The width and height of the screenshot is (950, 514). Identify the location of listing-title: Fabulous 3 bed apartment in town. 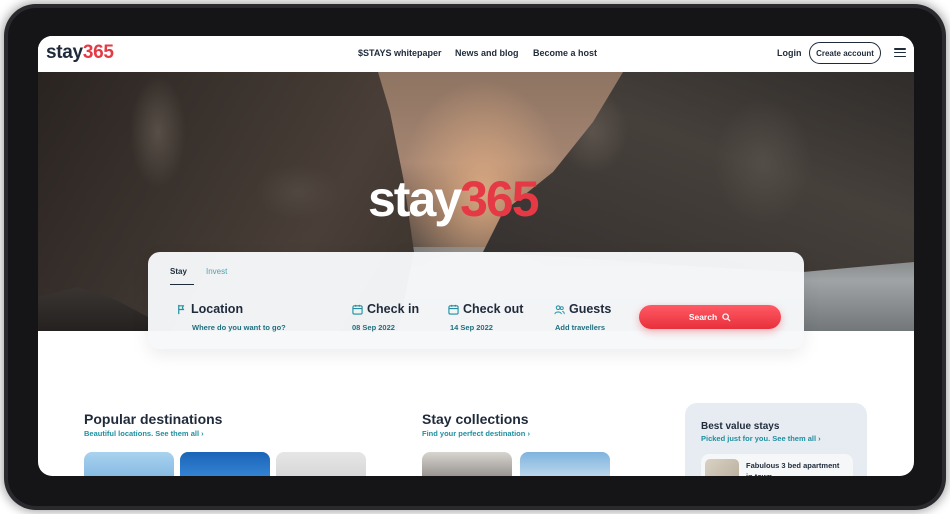
(793, 468).